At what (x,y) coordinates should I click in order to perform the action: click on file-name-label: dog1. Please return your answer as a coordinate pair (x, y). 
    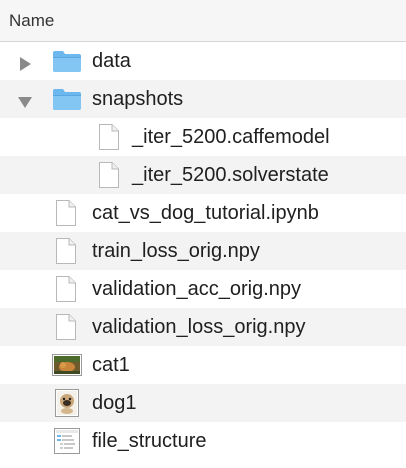
    Looking at the image, I should click on (114, 403).